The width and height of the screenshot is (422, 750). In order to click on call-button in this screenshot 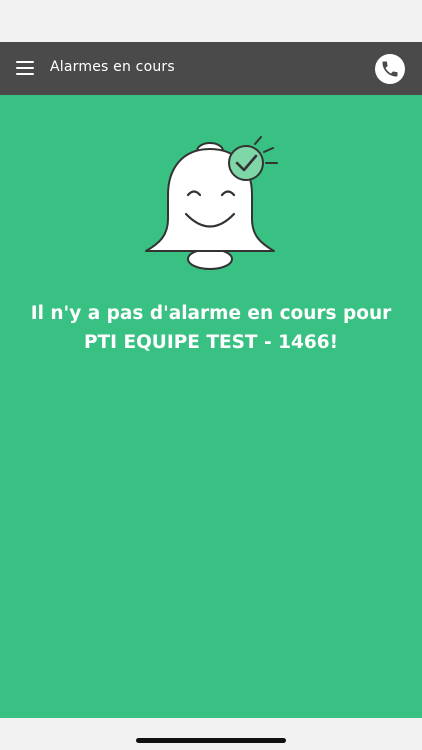, I will do `click(390, 69)`.